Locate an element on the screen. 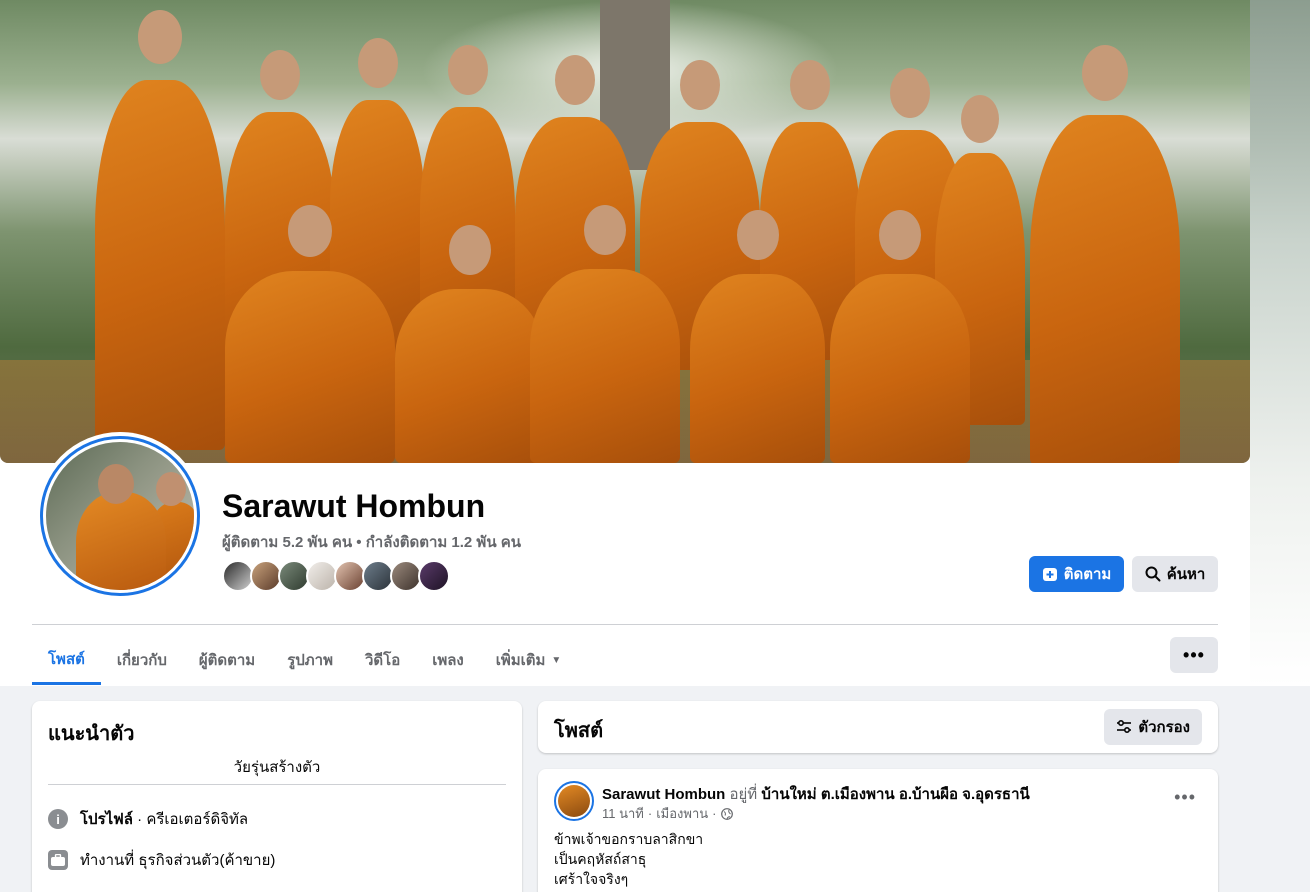 This screenshot has height=892, width=1310. filter-button: ตัวกรอง is located at coordinates (1153, 727).